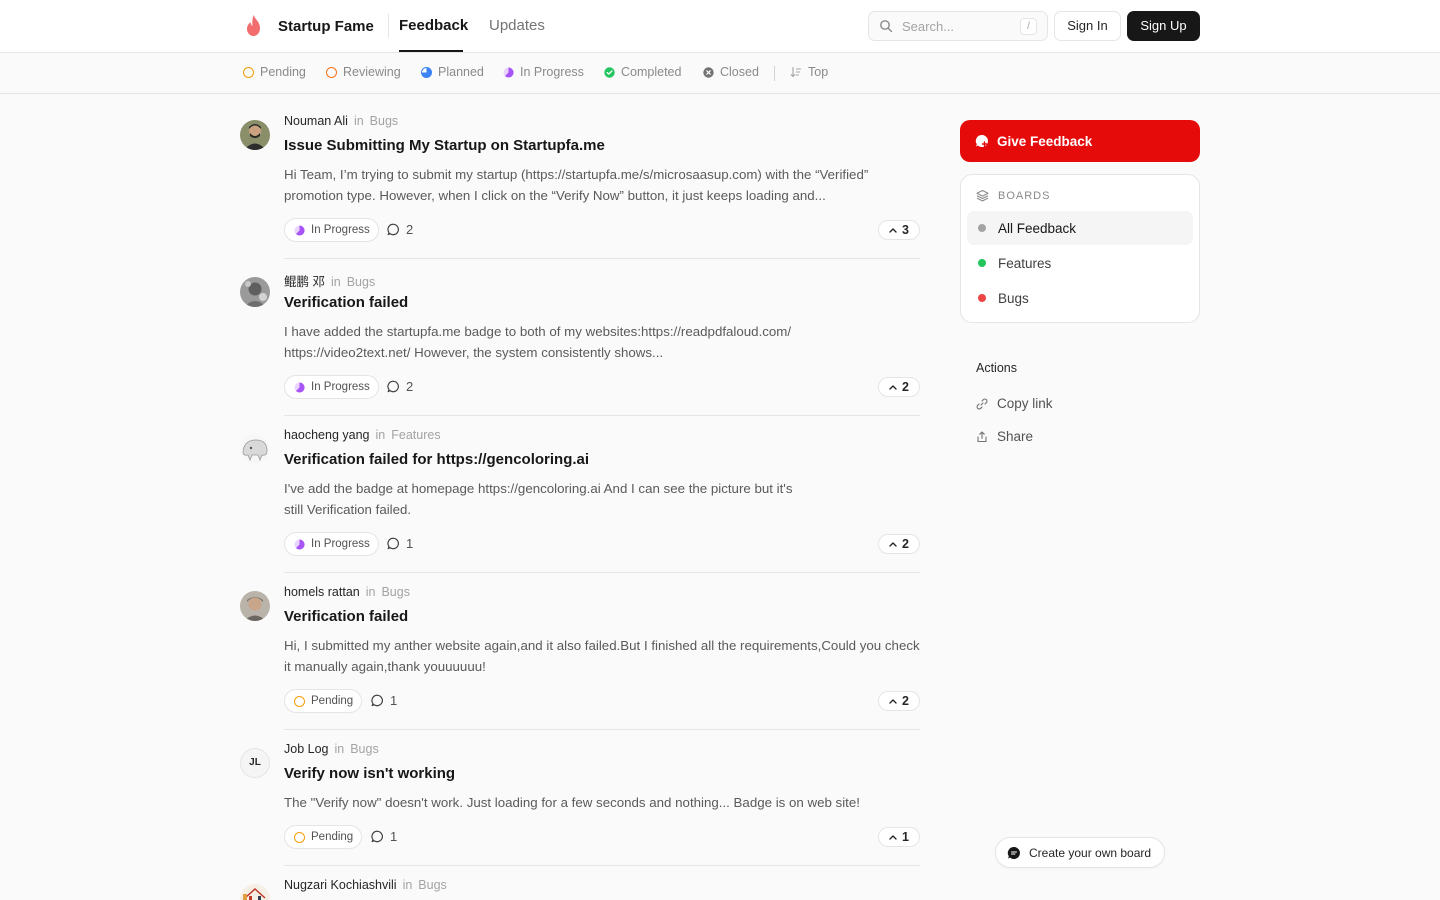 The height and width of the screenshot is (900, 1440). I want to click on boards-panel: BOARDS All Feedback Features Bugs, so click(1080, 248).